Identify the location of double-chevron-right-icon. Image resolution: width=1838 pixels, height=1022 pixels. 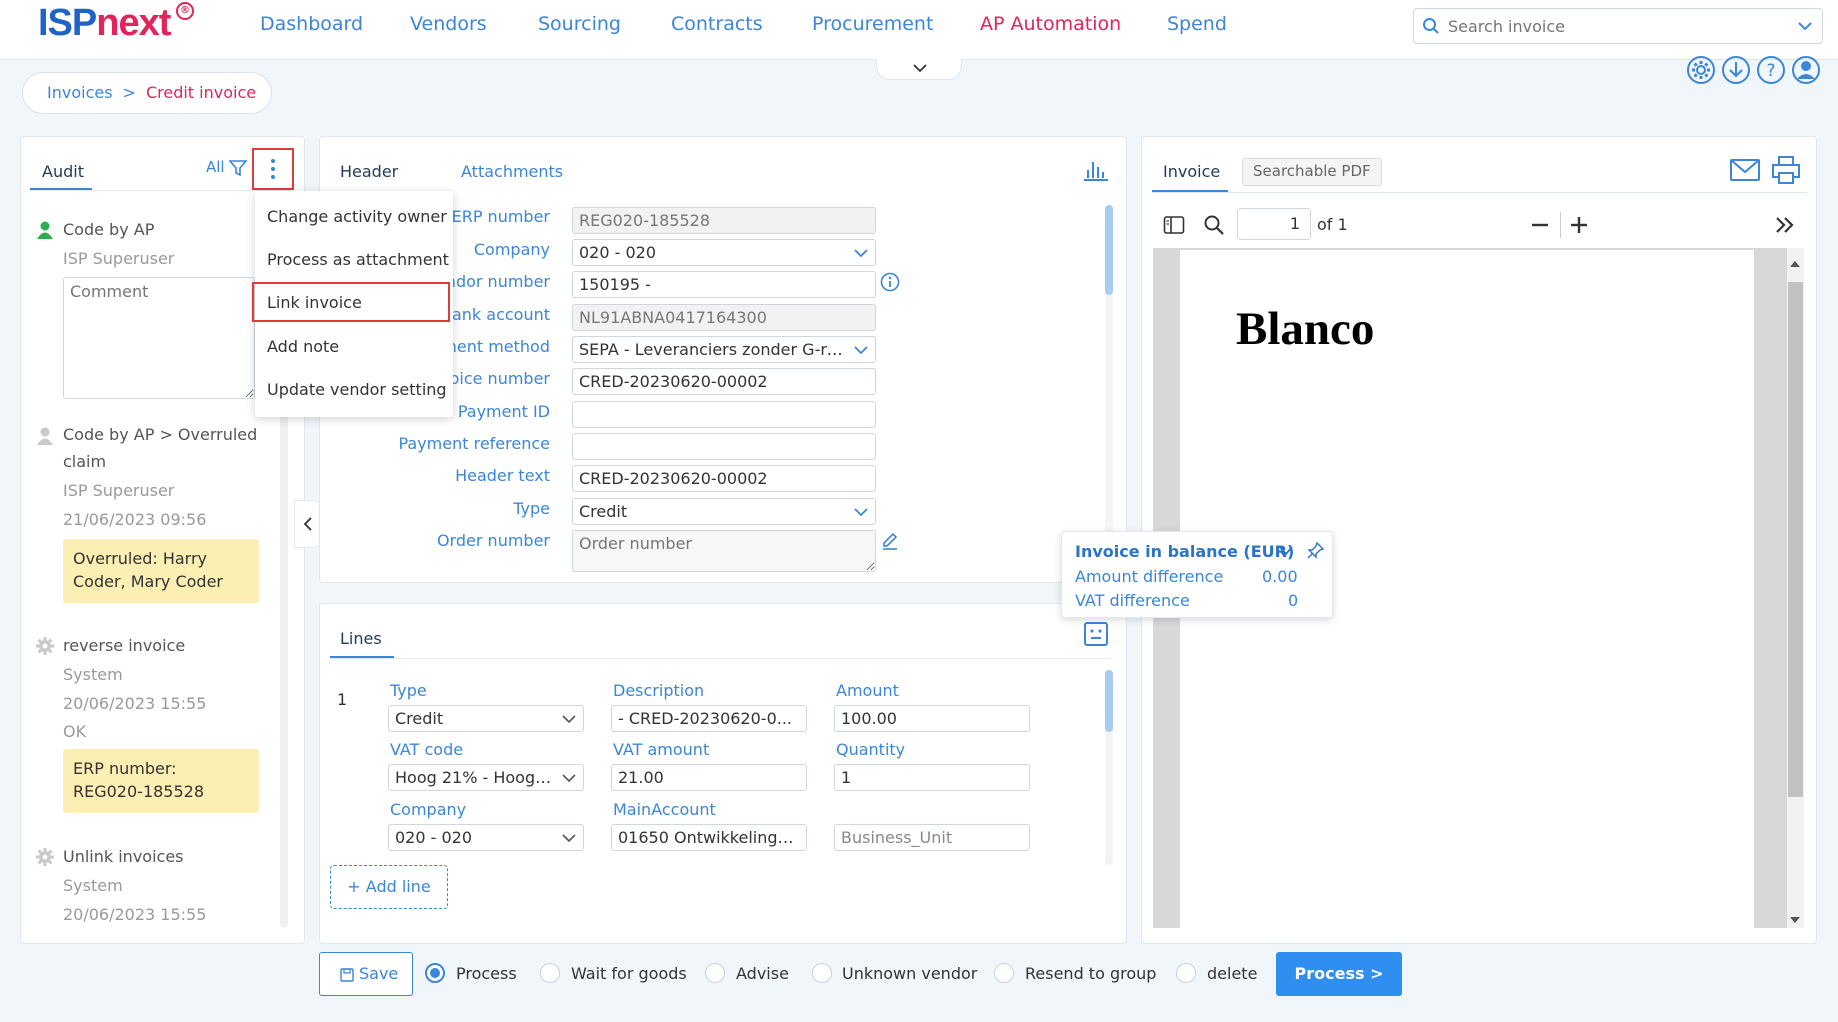
(1785, 227).